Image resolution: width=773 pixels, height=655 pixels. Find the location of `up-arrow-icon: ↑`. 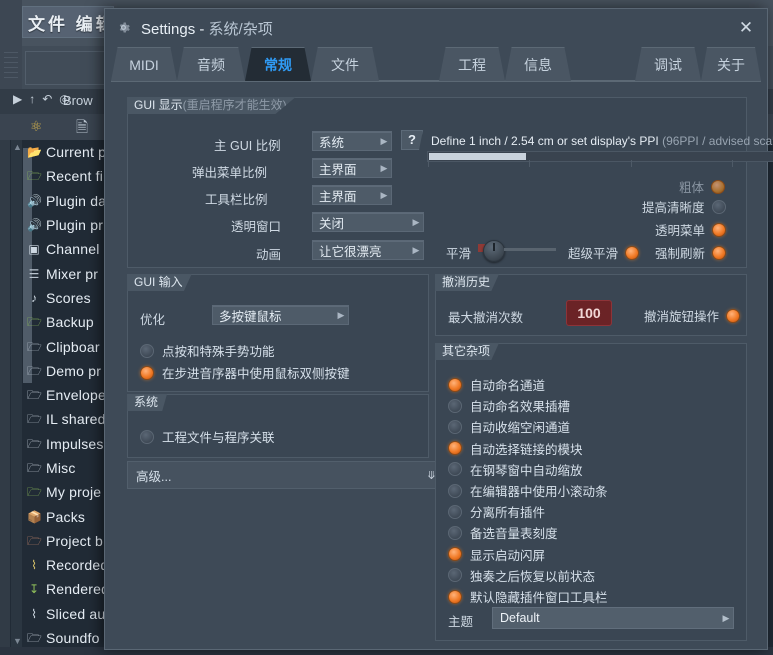

up-arrow-icon: ↑ is located at coordinates (32, 99).